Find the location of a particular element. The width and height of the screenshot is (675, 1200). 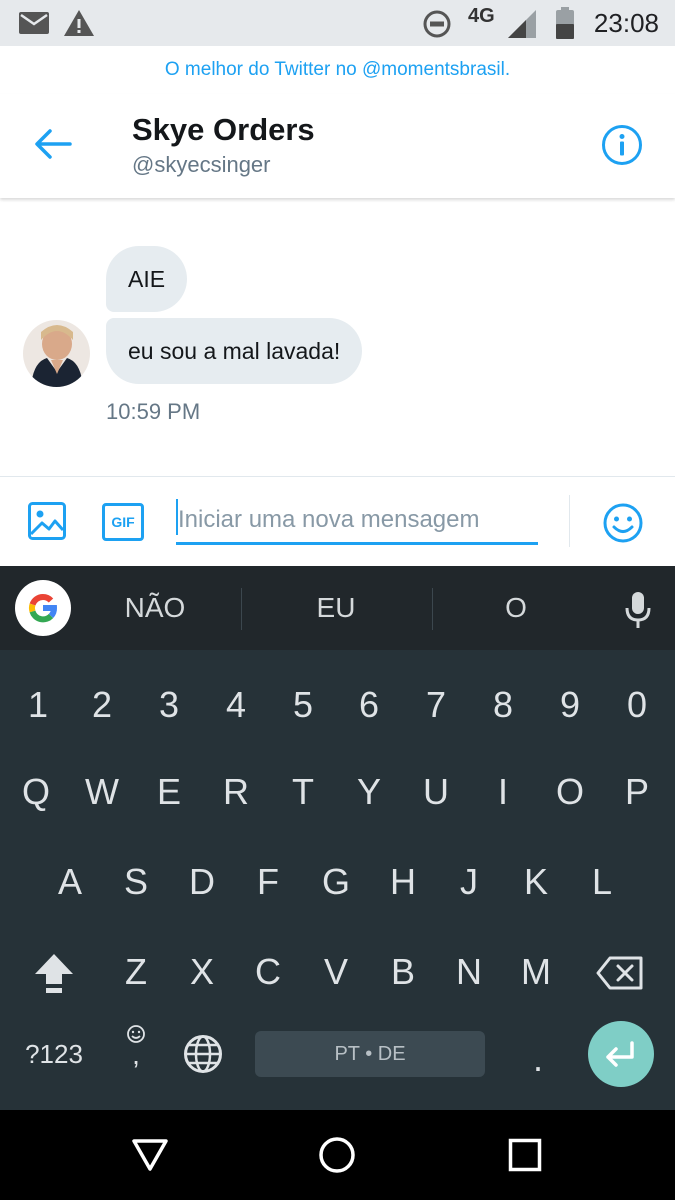

compose-bar: GIF is located at coordinates (337, 521).